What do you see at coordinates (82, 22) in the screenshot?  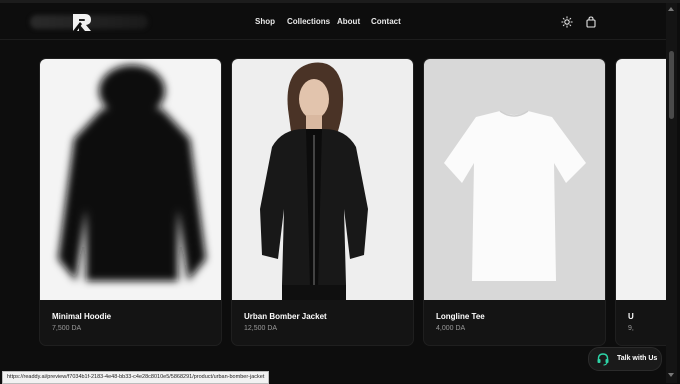 I see `brand-logo-icon` at bounding box center [82, 22].